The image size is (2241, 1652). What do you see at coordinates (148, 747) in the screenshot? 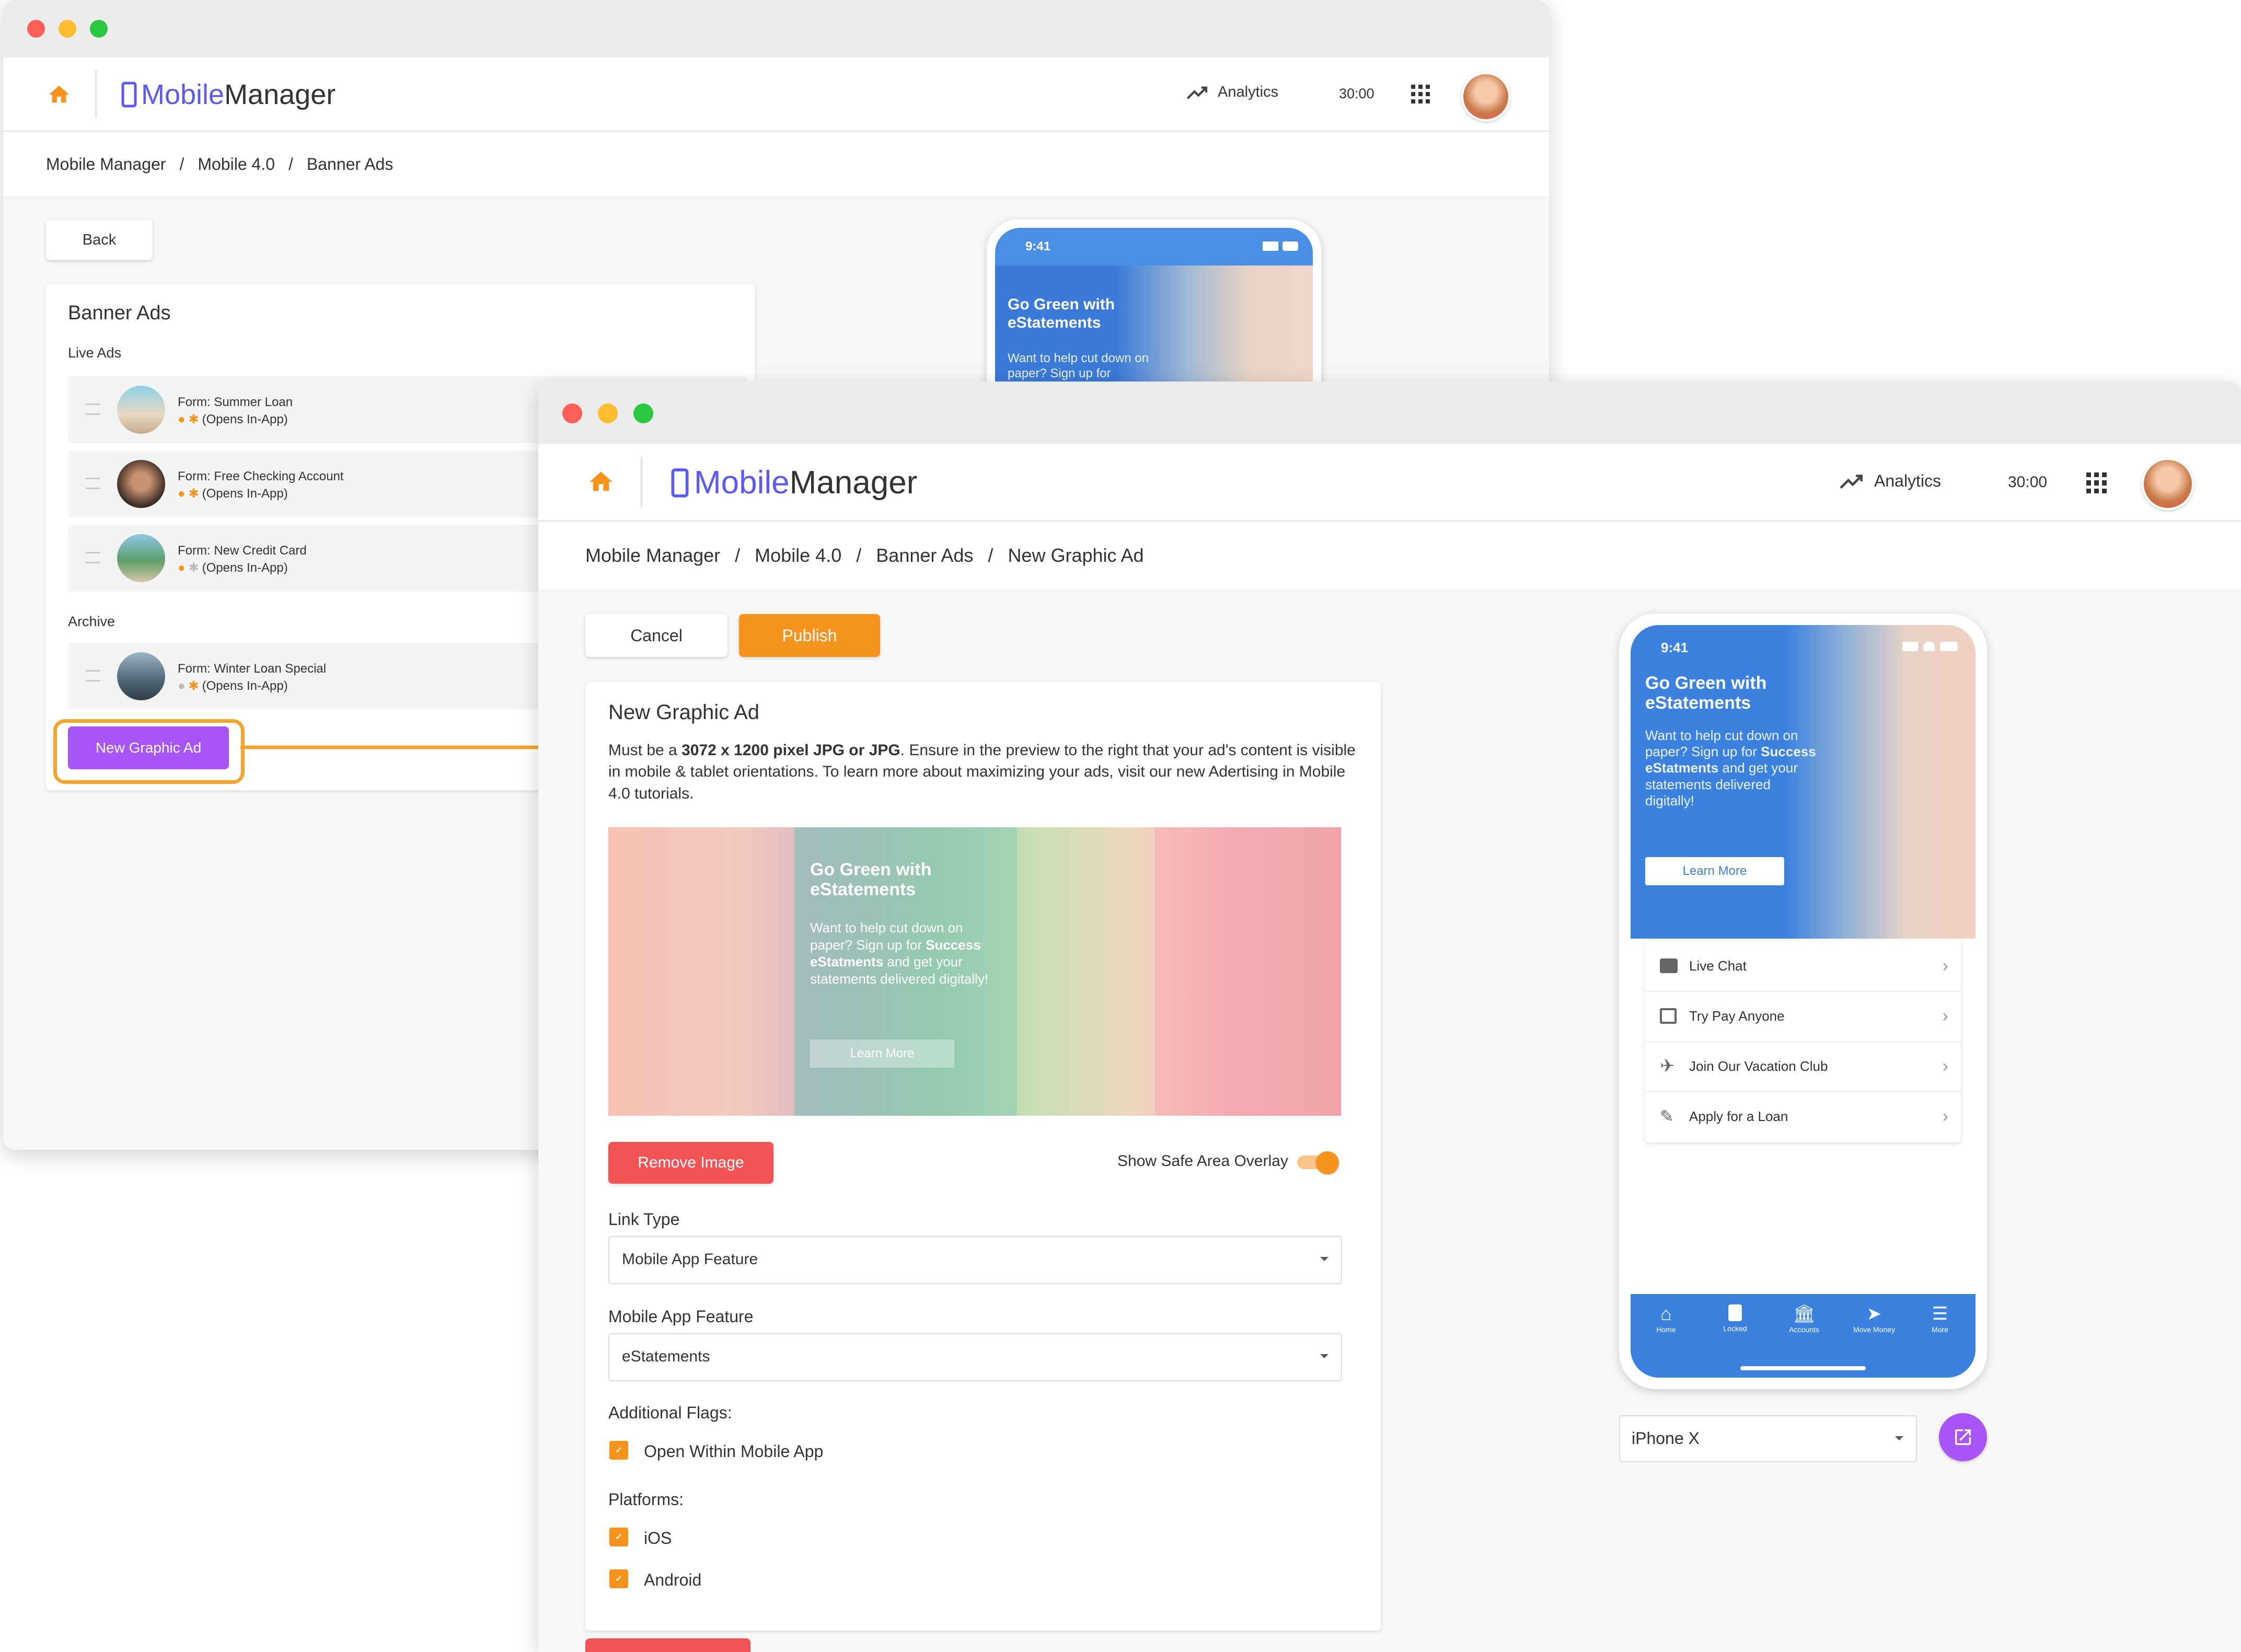
I see `new-graphic-ad-button: New Graphic Ad` at bounding box center [148, 747].